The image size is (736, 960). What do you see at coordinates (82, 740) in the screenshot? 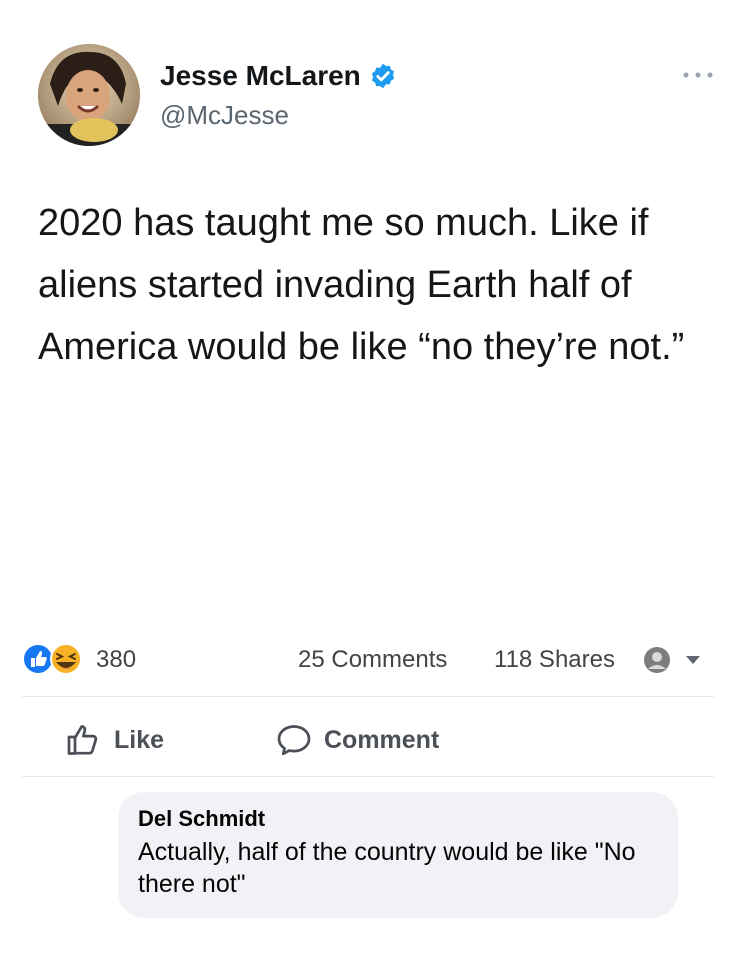
I see `thumbs-up-icon` at bounding box center [82, 740].